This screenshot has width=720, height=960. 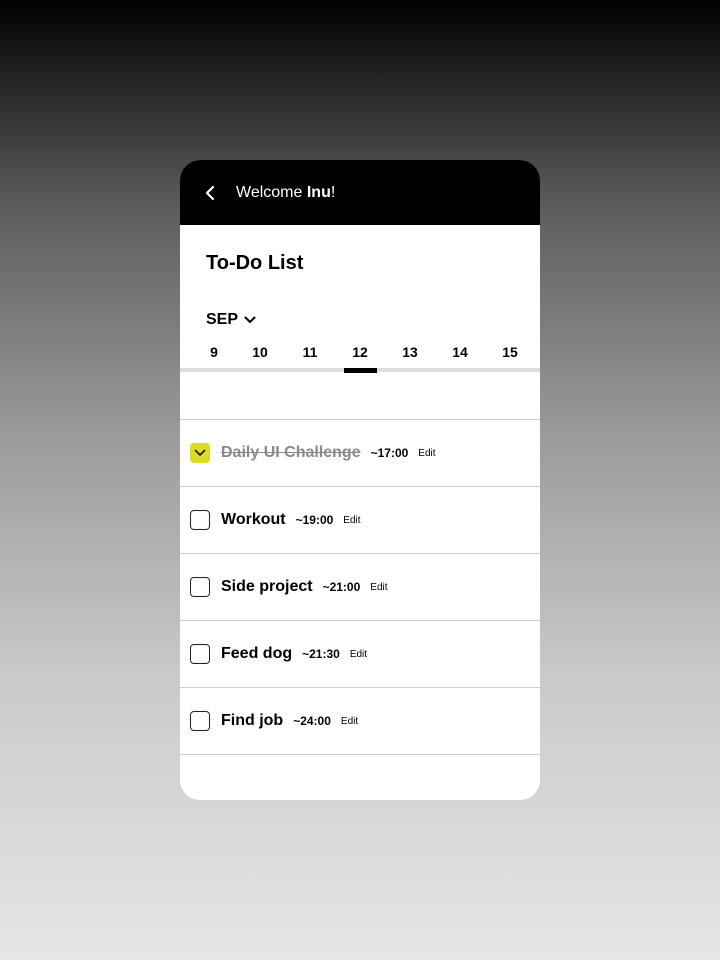 I want to click on task-checkbox-checked, so click(x=200, y=453).